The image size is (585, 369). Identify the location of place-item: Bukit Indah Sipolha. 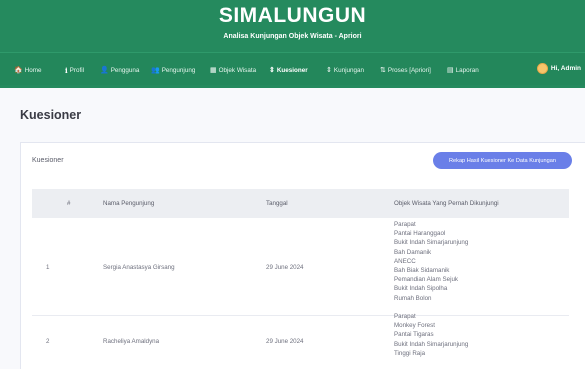
(421, 289).